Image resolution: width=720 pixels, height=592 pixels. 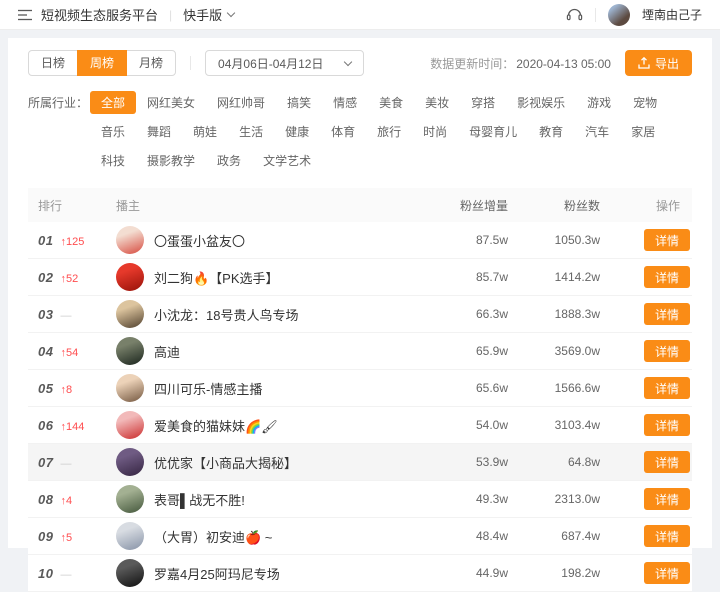 I want to click on export-label: 导出, so click(x=666, y=63).